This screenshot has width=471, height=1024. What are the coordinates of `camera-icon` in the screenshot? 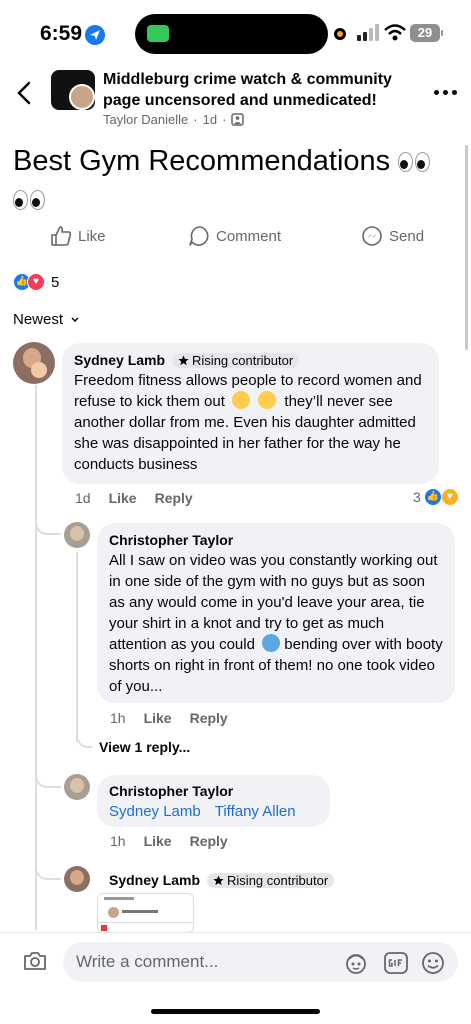 It's located at (35, 961).